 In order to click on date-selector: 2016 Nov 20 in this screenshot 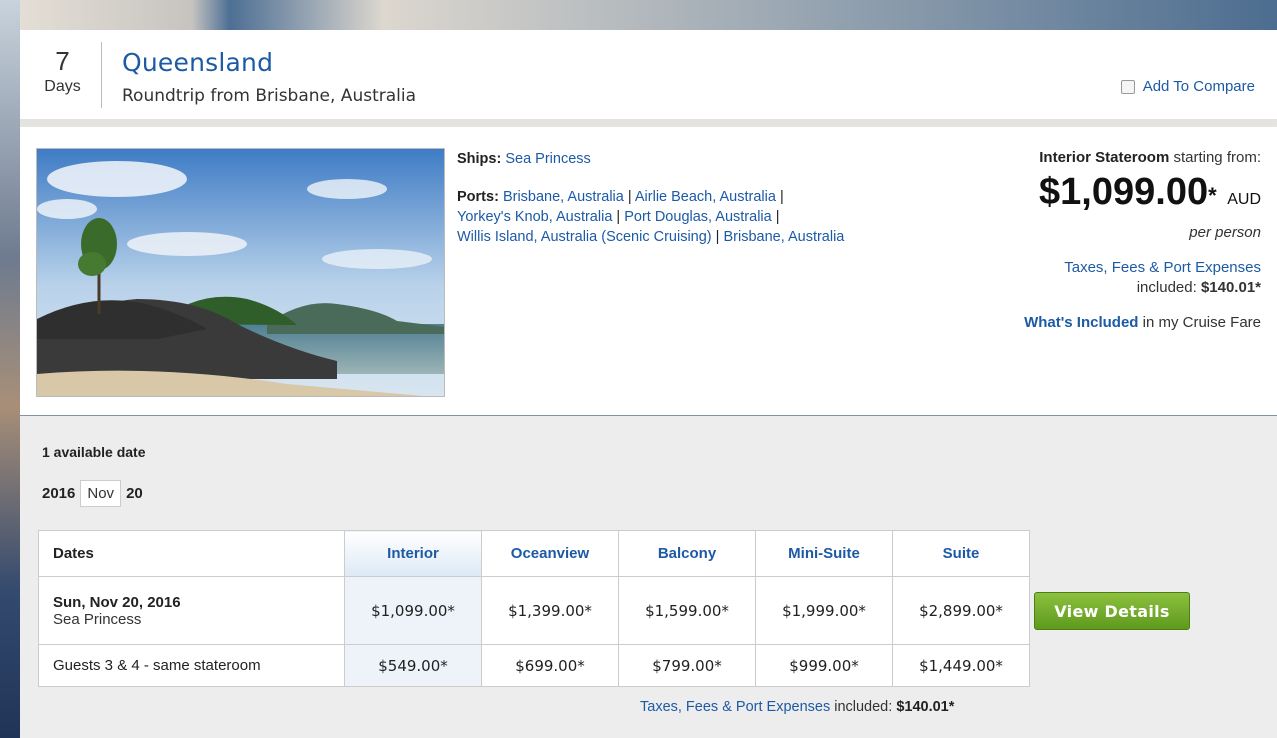, I will do `click(92, 493)`.